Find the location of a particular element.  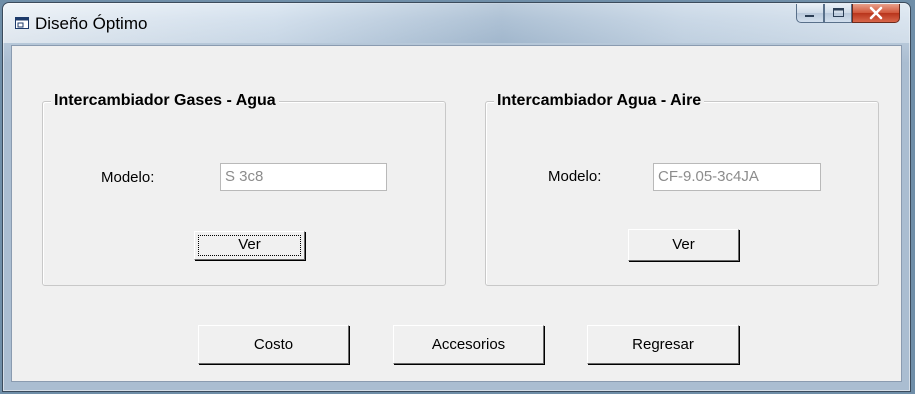

accesorios-button: Accesorios is located at coordinates (468, 344).